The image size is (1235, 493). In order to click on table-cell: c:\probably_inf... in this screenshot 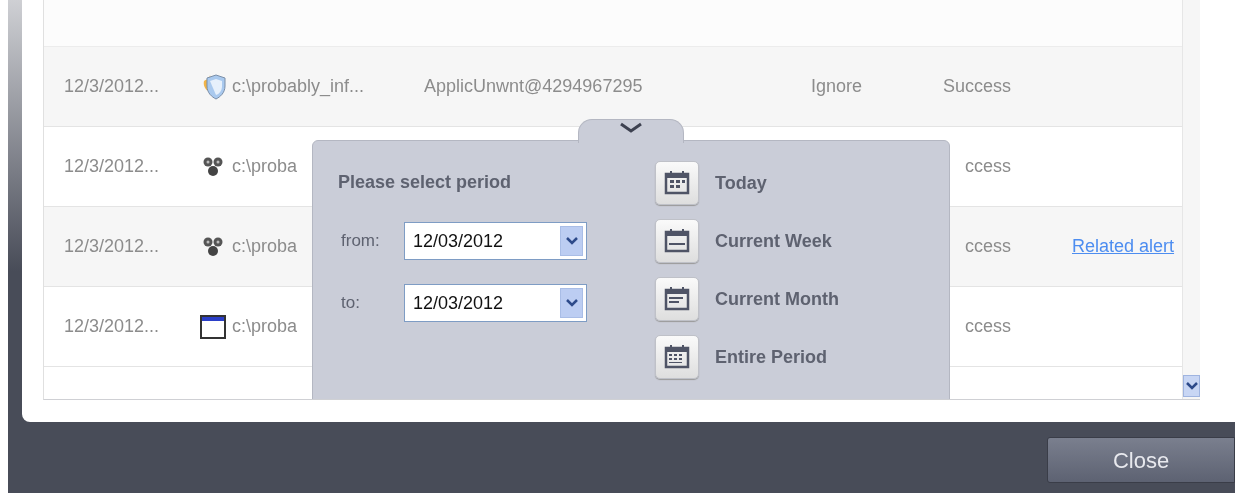, I will do `click(298, 86)`.